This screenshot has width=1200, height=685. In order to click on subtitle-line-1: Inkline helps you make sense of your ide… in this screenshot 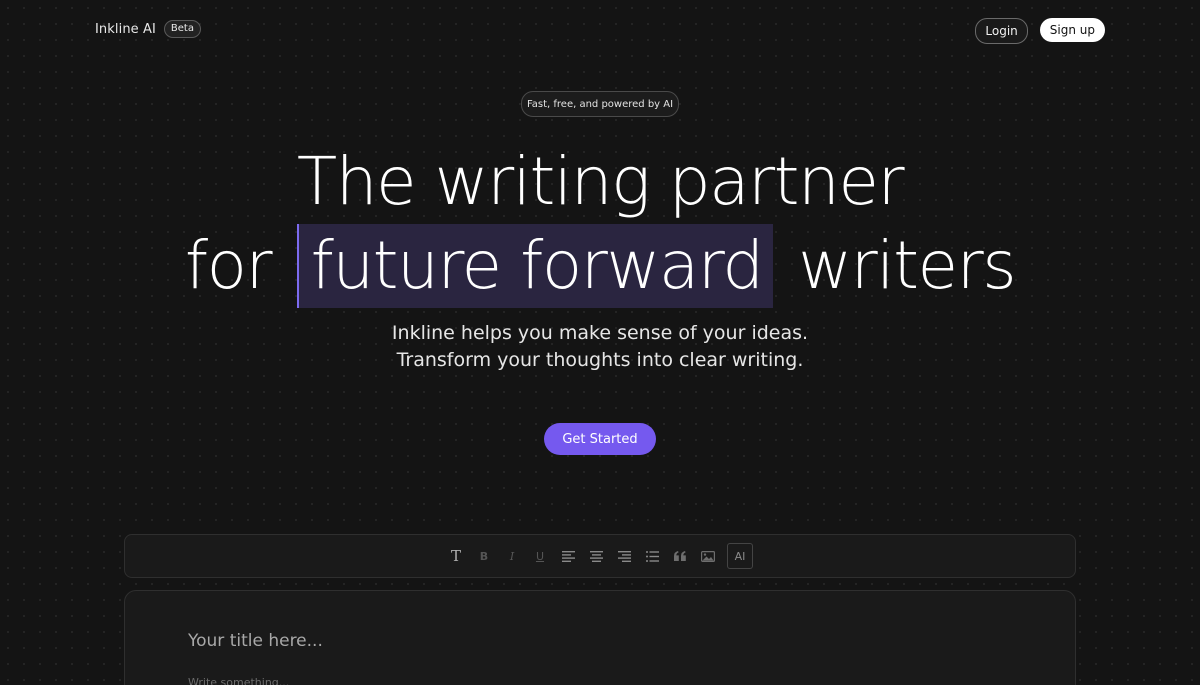, I will do `click(600, 333)`.